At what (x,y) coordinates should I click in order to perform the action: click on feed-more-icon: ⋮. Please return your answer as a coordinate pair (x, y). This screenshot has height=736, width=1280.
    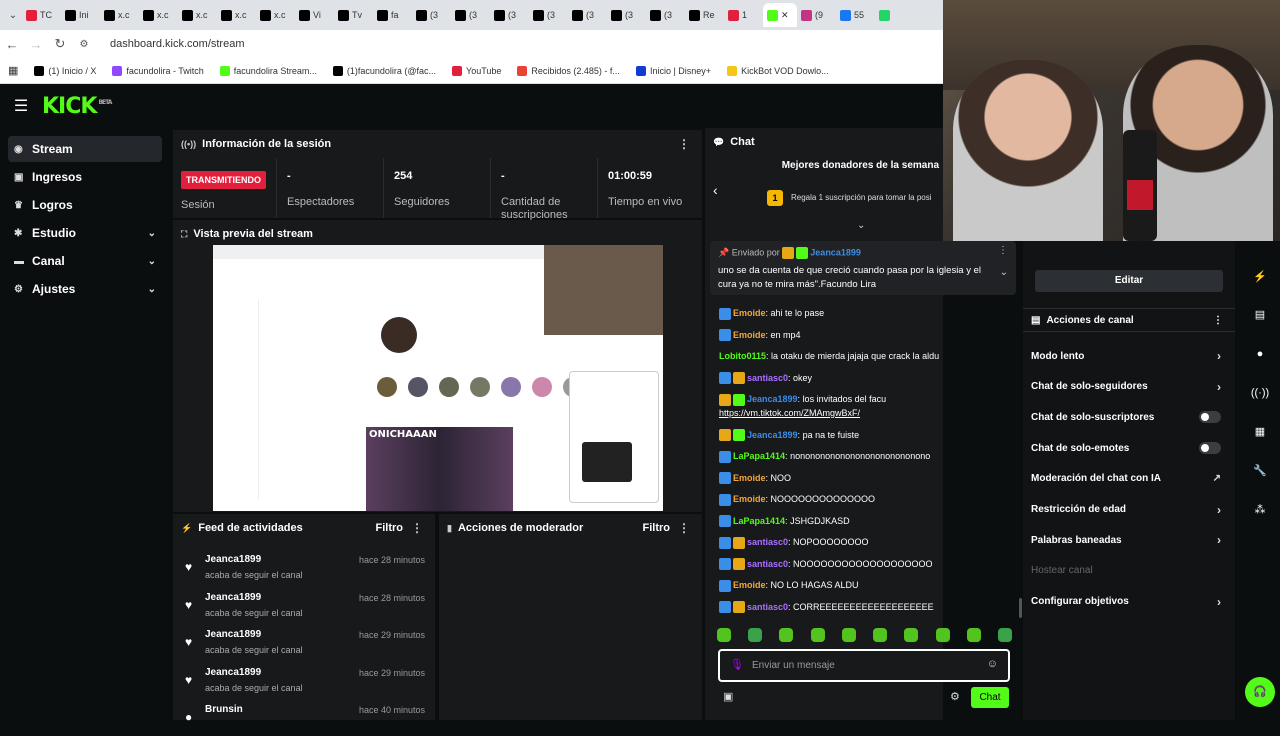
    Looking at the image, I should click on (417, 528).